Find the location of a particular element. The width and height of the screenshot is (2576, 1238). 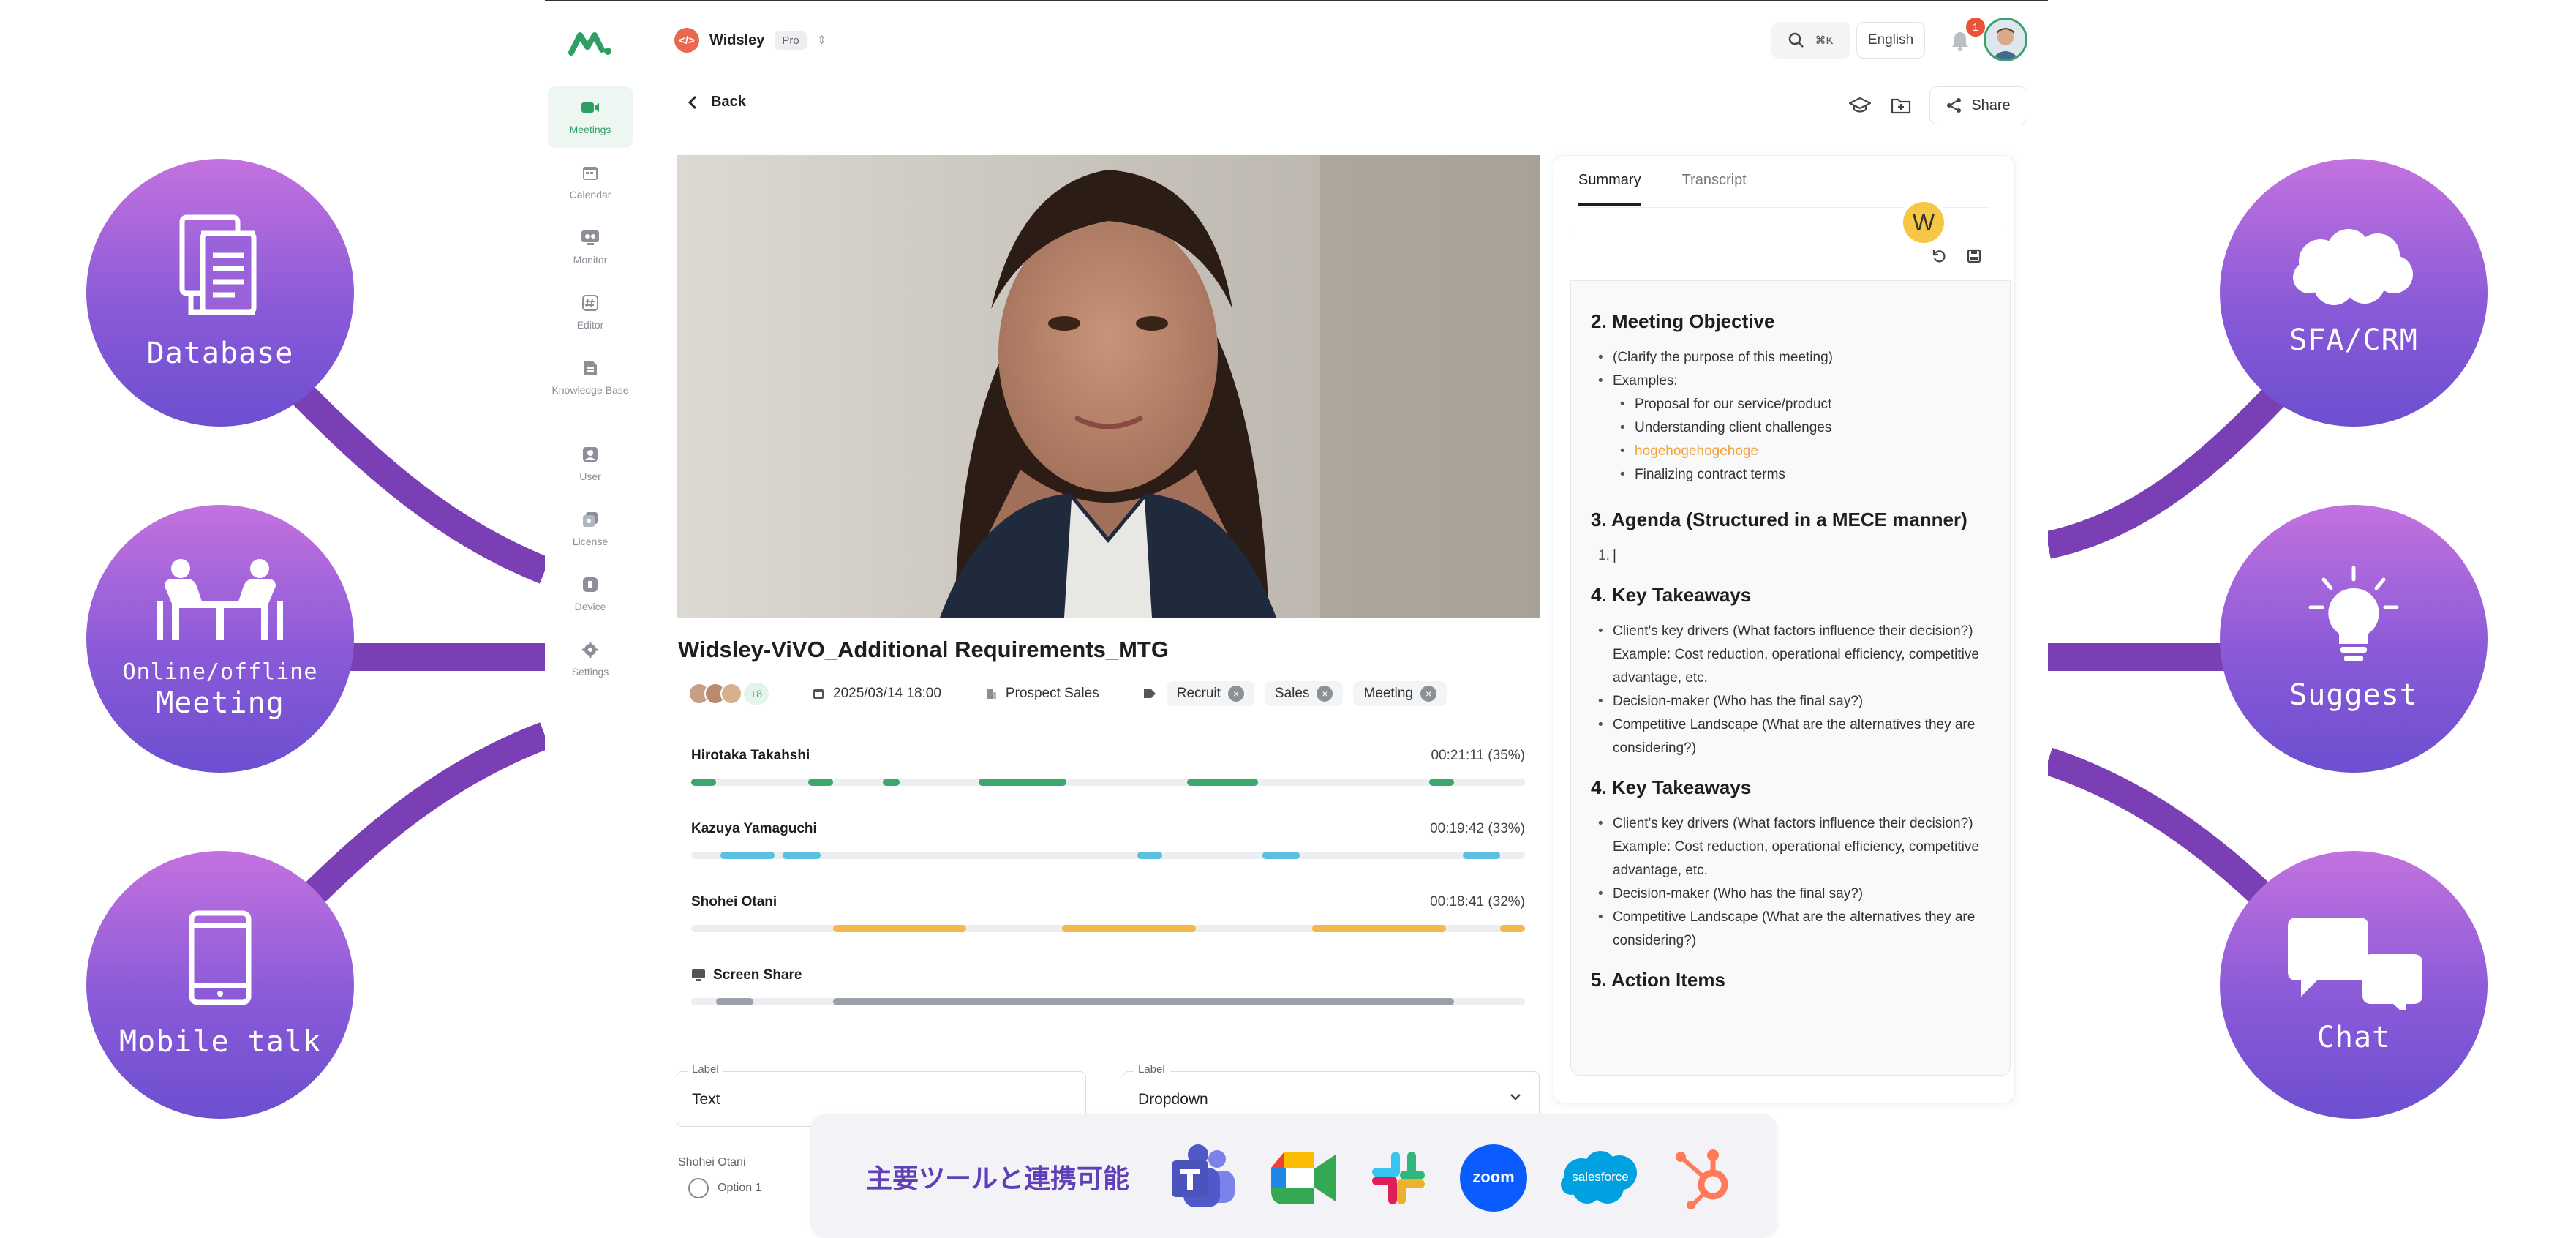

save-icon is located at coordinates (1974, 256).